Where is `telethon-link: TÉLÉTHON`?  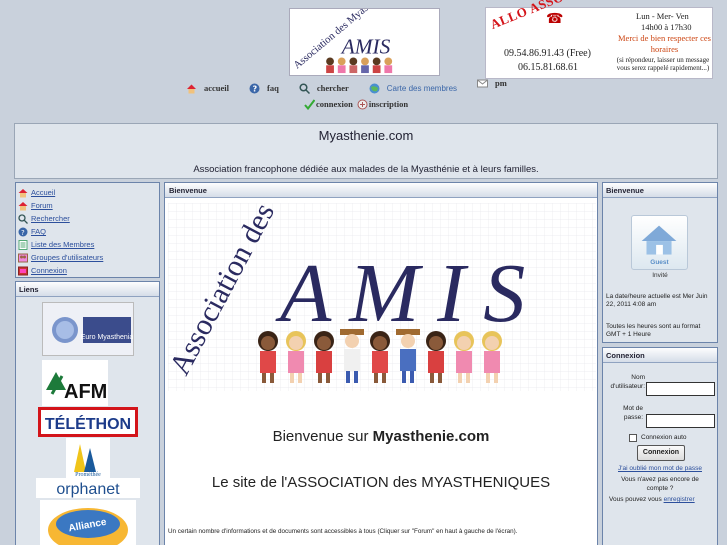 telethon-link: TÉLÉTHON is located at coordinates (88, 422).